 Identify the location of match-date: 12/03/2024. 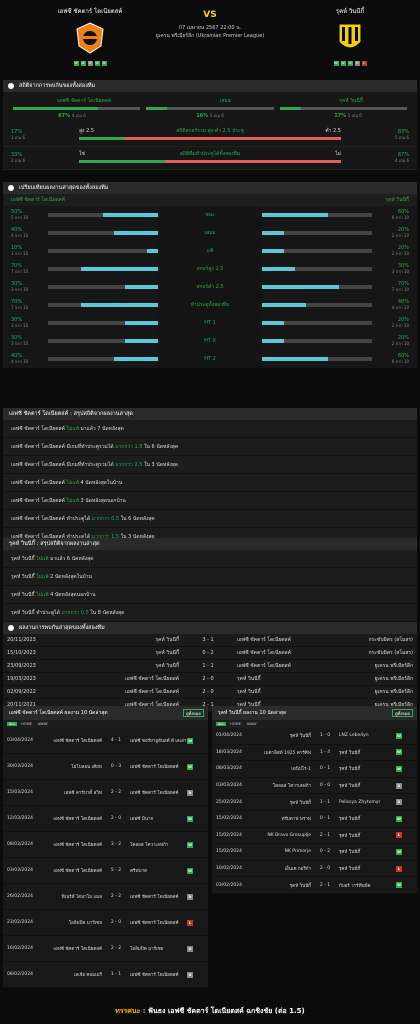
(20, 818).